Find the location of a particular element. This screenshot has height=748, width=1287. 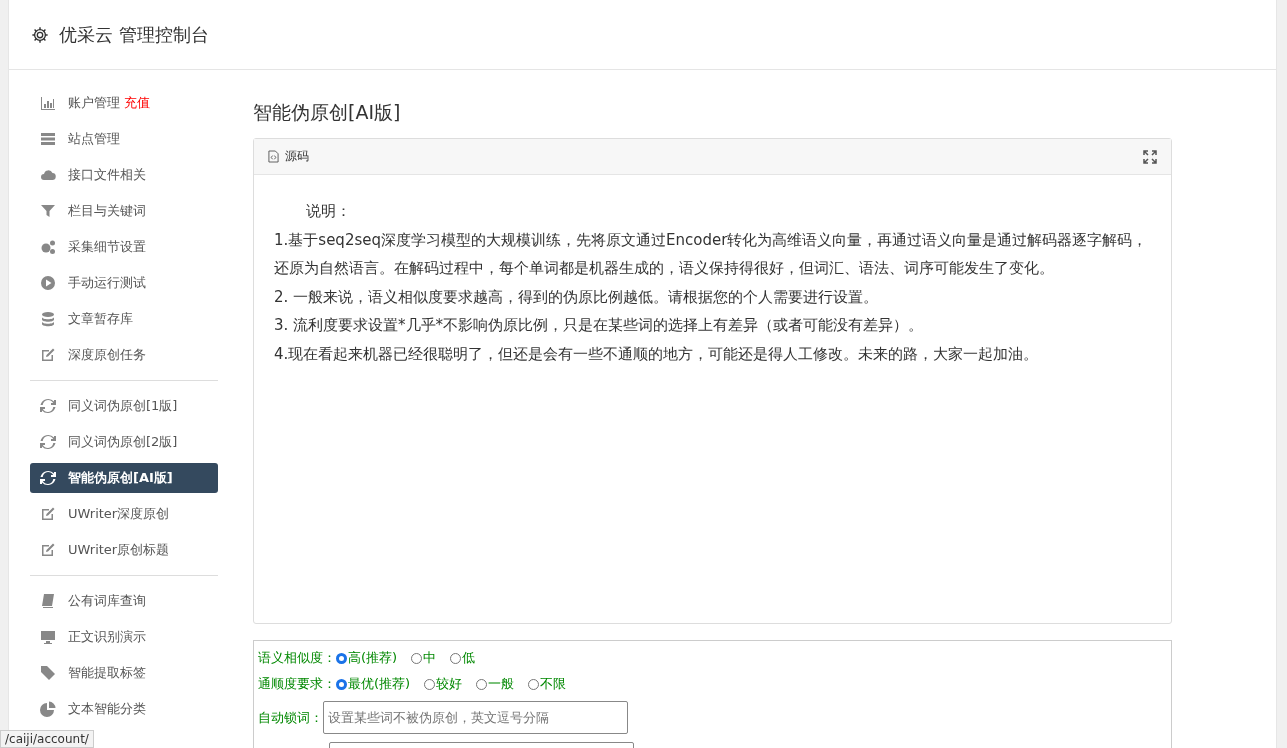

sidebar-item: UWriter深度原创 is located at coordinates (124, 514).